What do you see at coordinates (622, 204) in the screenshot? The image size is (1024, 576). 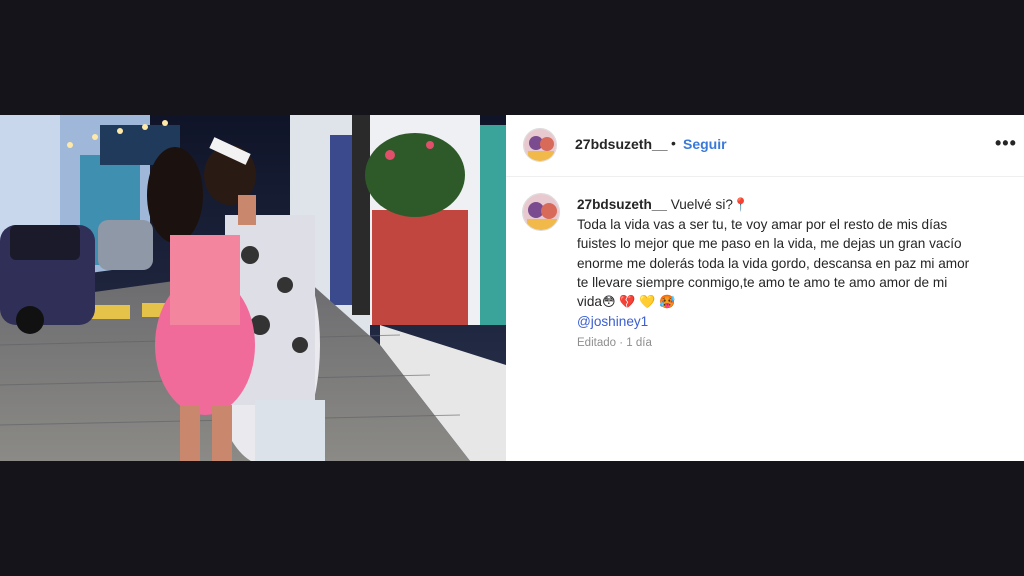 I see `caption-username: 27bdsuzeth__` at bounding box center [622, 204].